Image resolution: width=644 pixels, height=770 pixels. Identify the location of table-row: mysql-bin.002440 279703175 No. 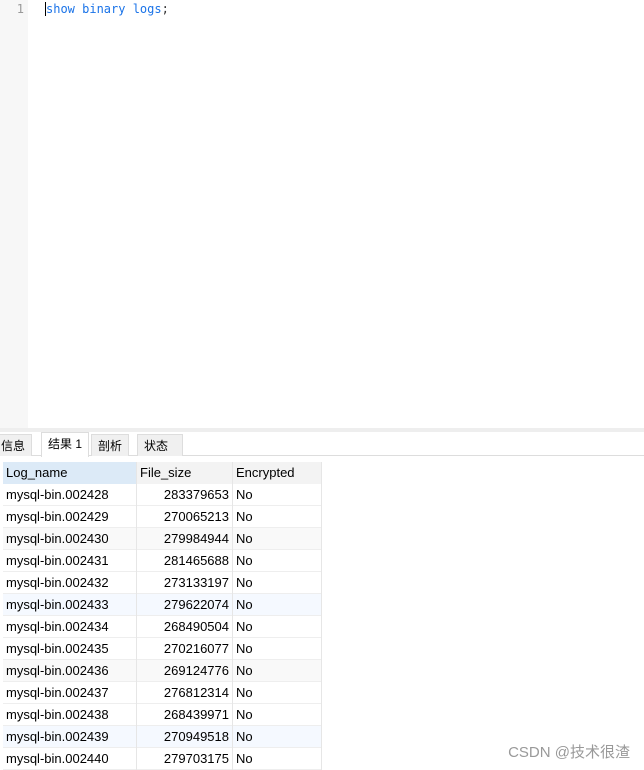
(162, 759).